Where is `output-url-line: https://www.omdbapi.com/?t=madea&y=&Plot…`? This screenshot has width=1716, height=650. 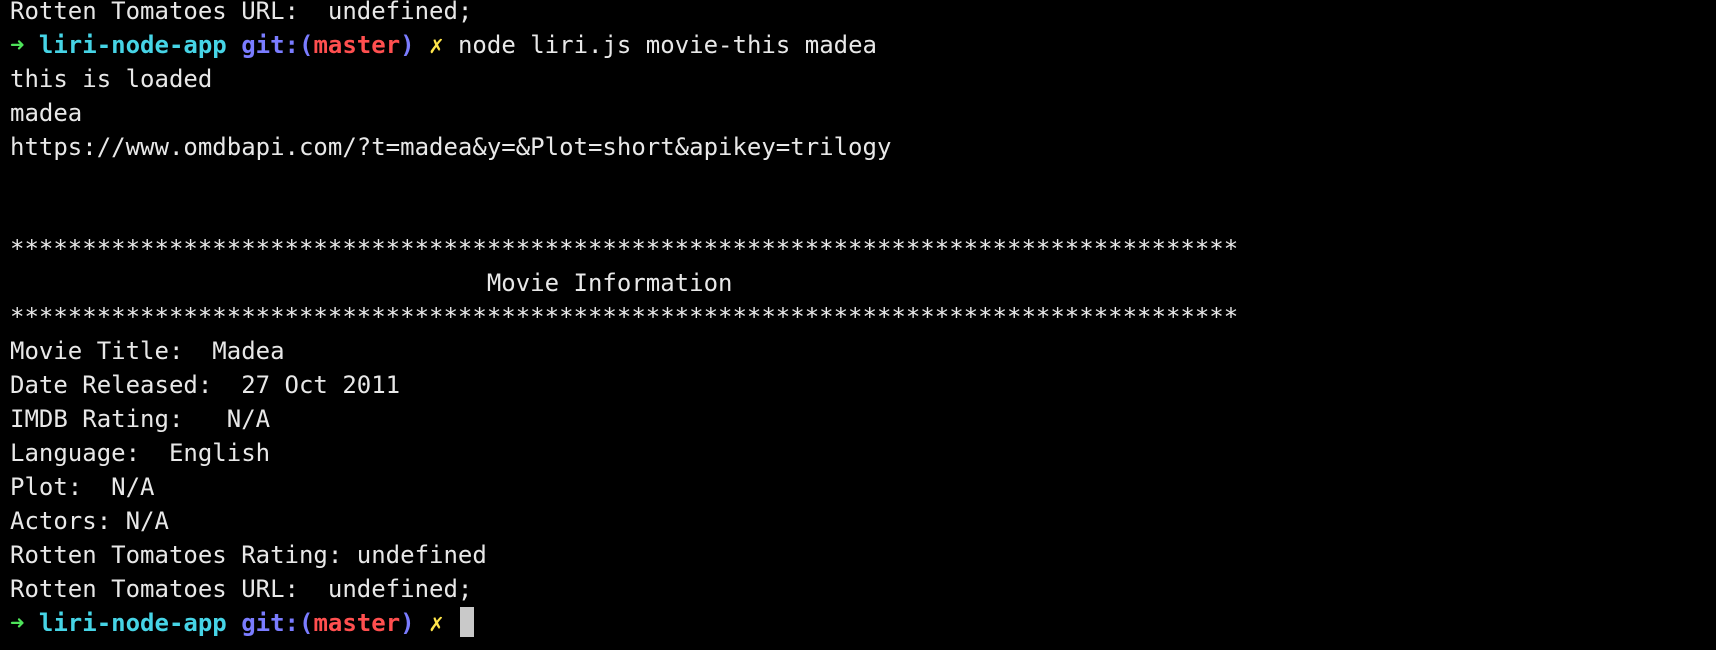
output-url-line: https://www.omdbapi.com/?t=madea&y=&Plot… is located at coordinates (451, 147).